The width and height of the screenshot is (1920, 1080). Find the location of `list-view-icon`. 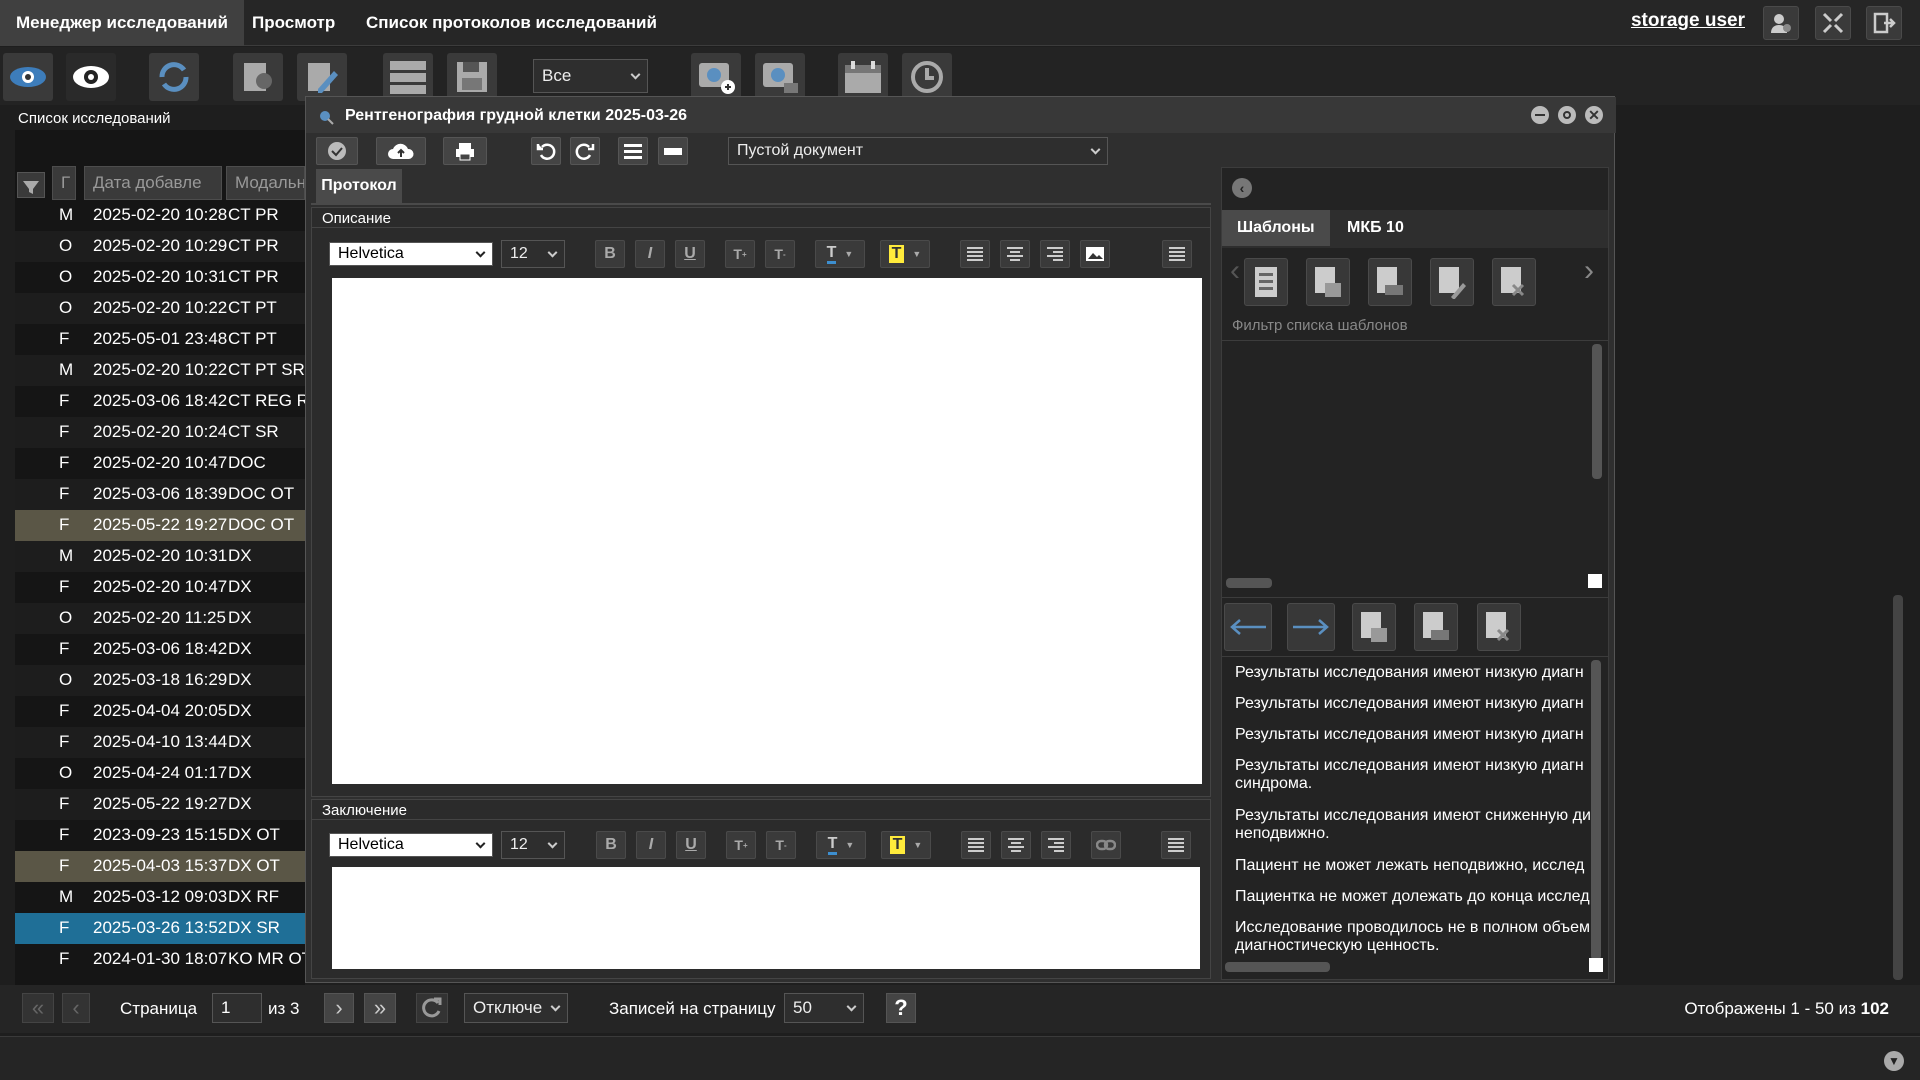

list-view-icon is located at coordinates (633, 151).